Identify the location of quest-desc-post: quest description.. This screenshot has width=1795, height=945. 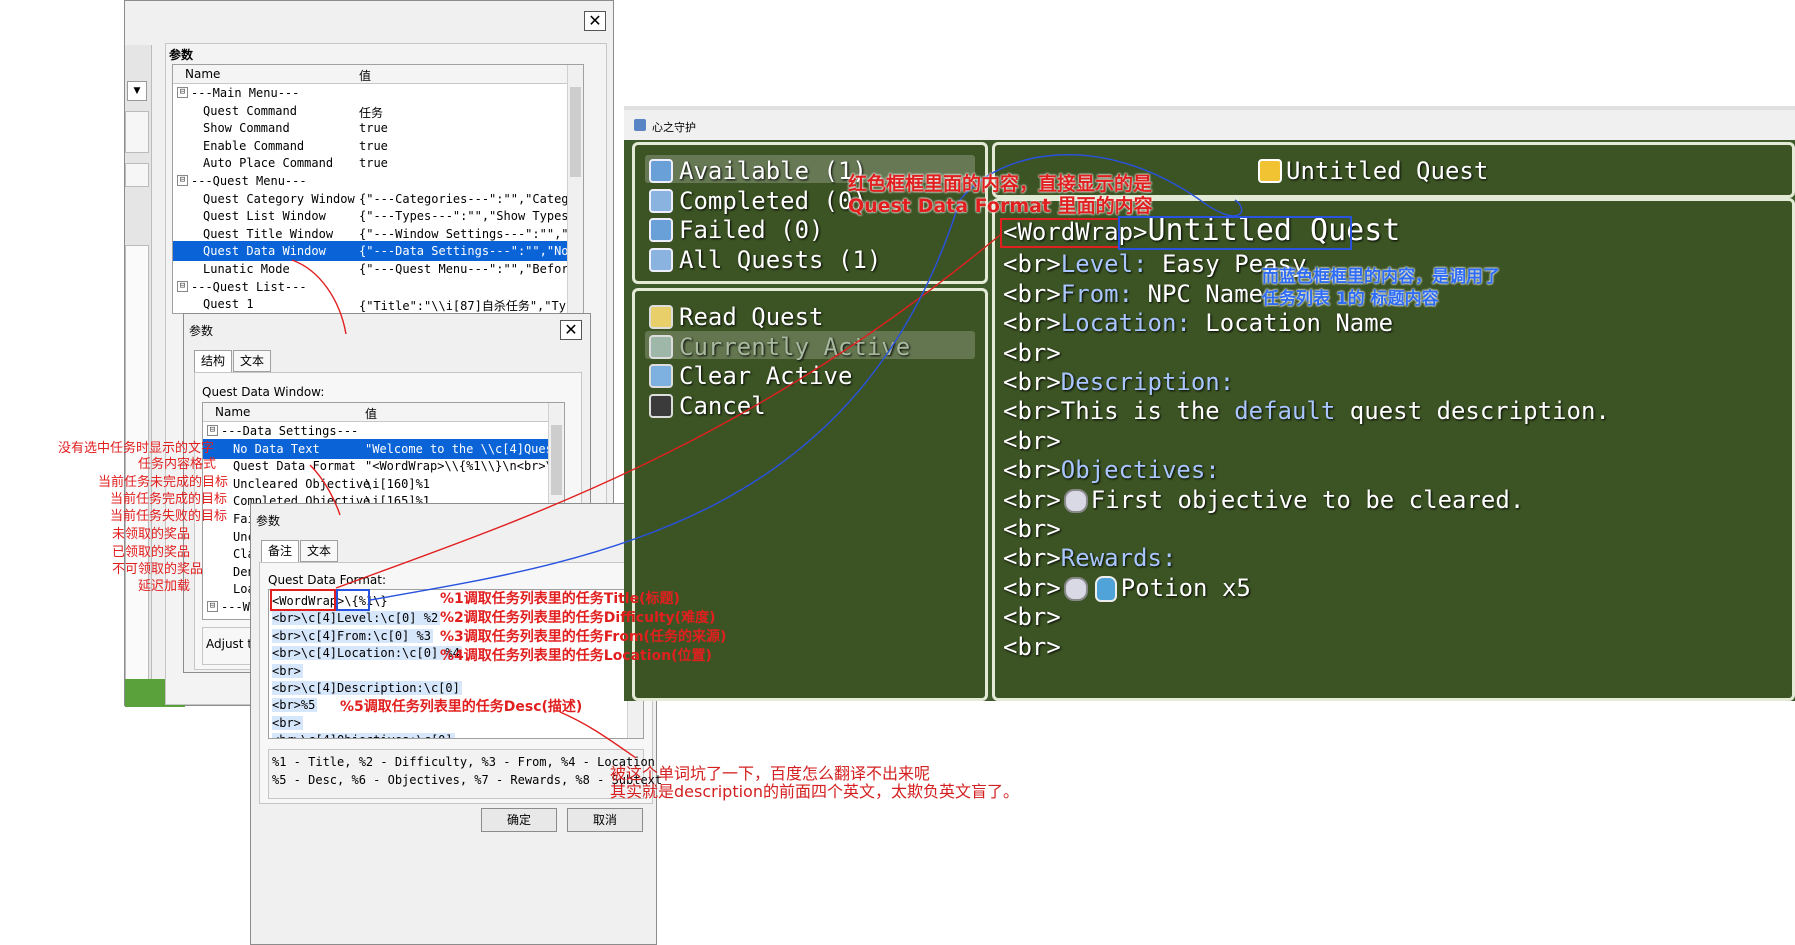
(1472, 411).